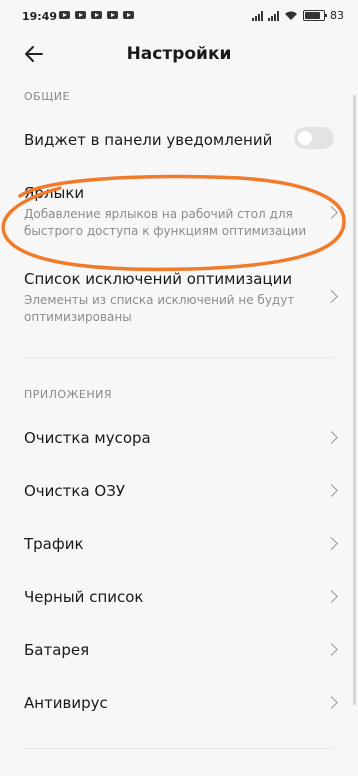 This screenshot has width=358, height=776. I want to click on app-item-battery: Батарея, so click(179, 652).